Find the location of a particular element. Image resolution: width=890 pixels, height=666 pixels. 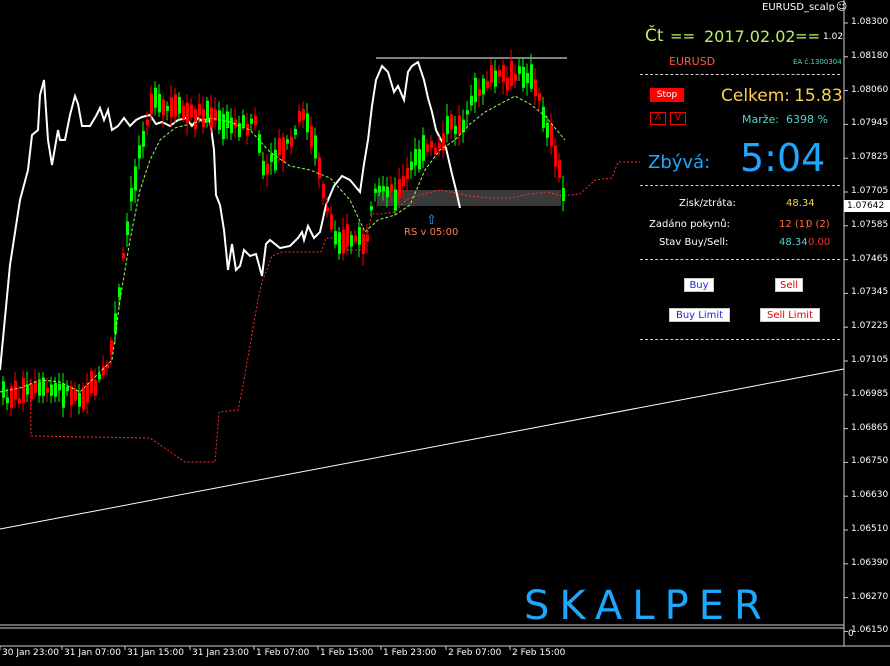

up-button: Λ is located at coordinates (658, 118).